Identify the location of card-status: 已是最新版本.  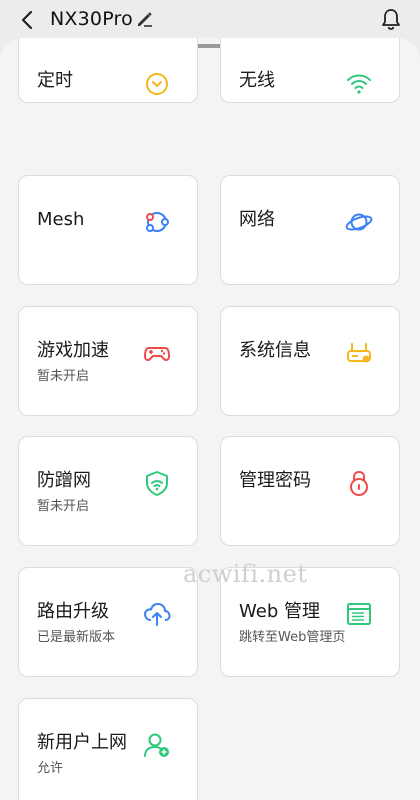
(76, 637).